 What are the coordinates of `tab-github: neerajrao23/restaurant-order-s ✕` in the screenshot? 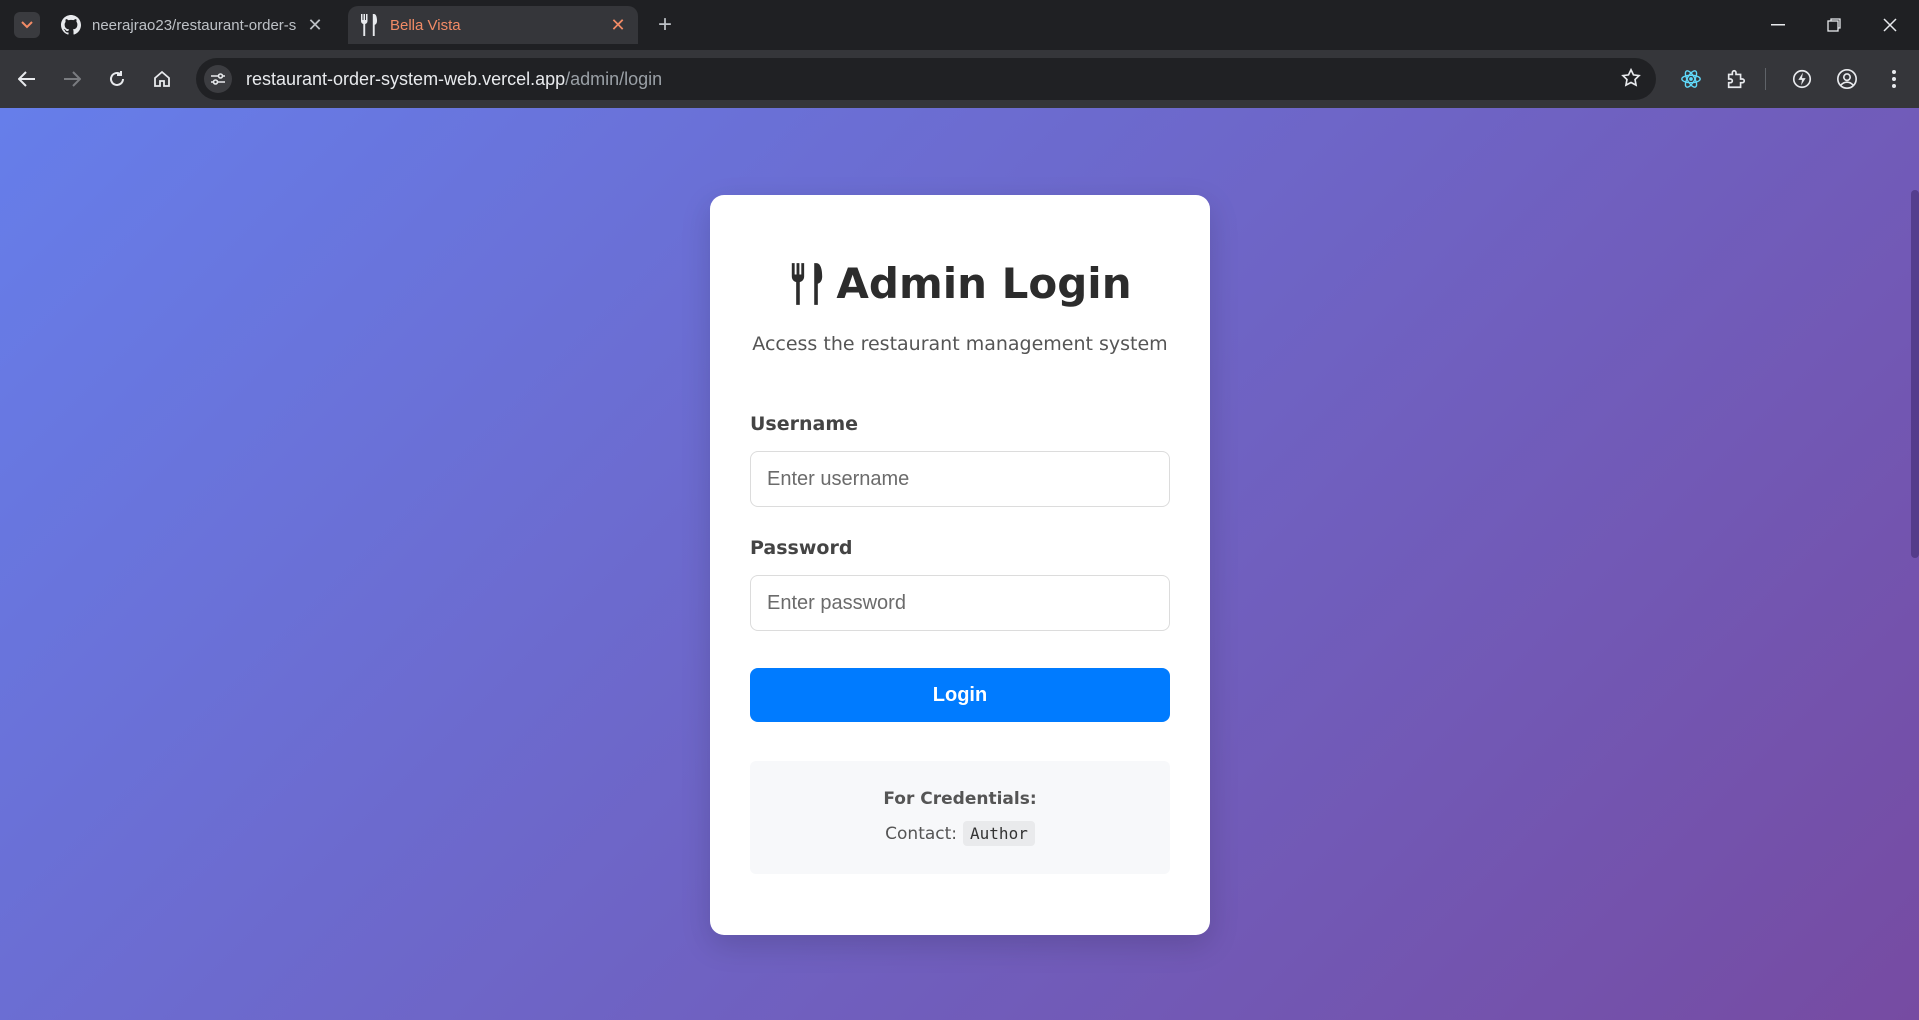 It's located at (192, 25).